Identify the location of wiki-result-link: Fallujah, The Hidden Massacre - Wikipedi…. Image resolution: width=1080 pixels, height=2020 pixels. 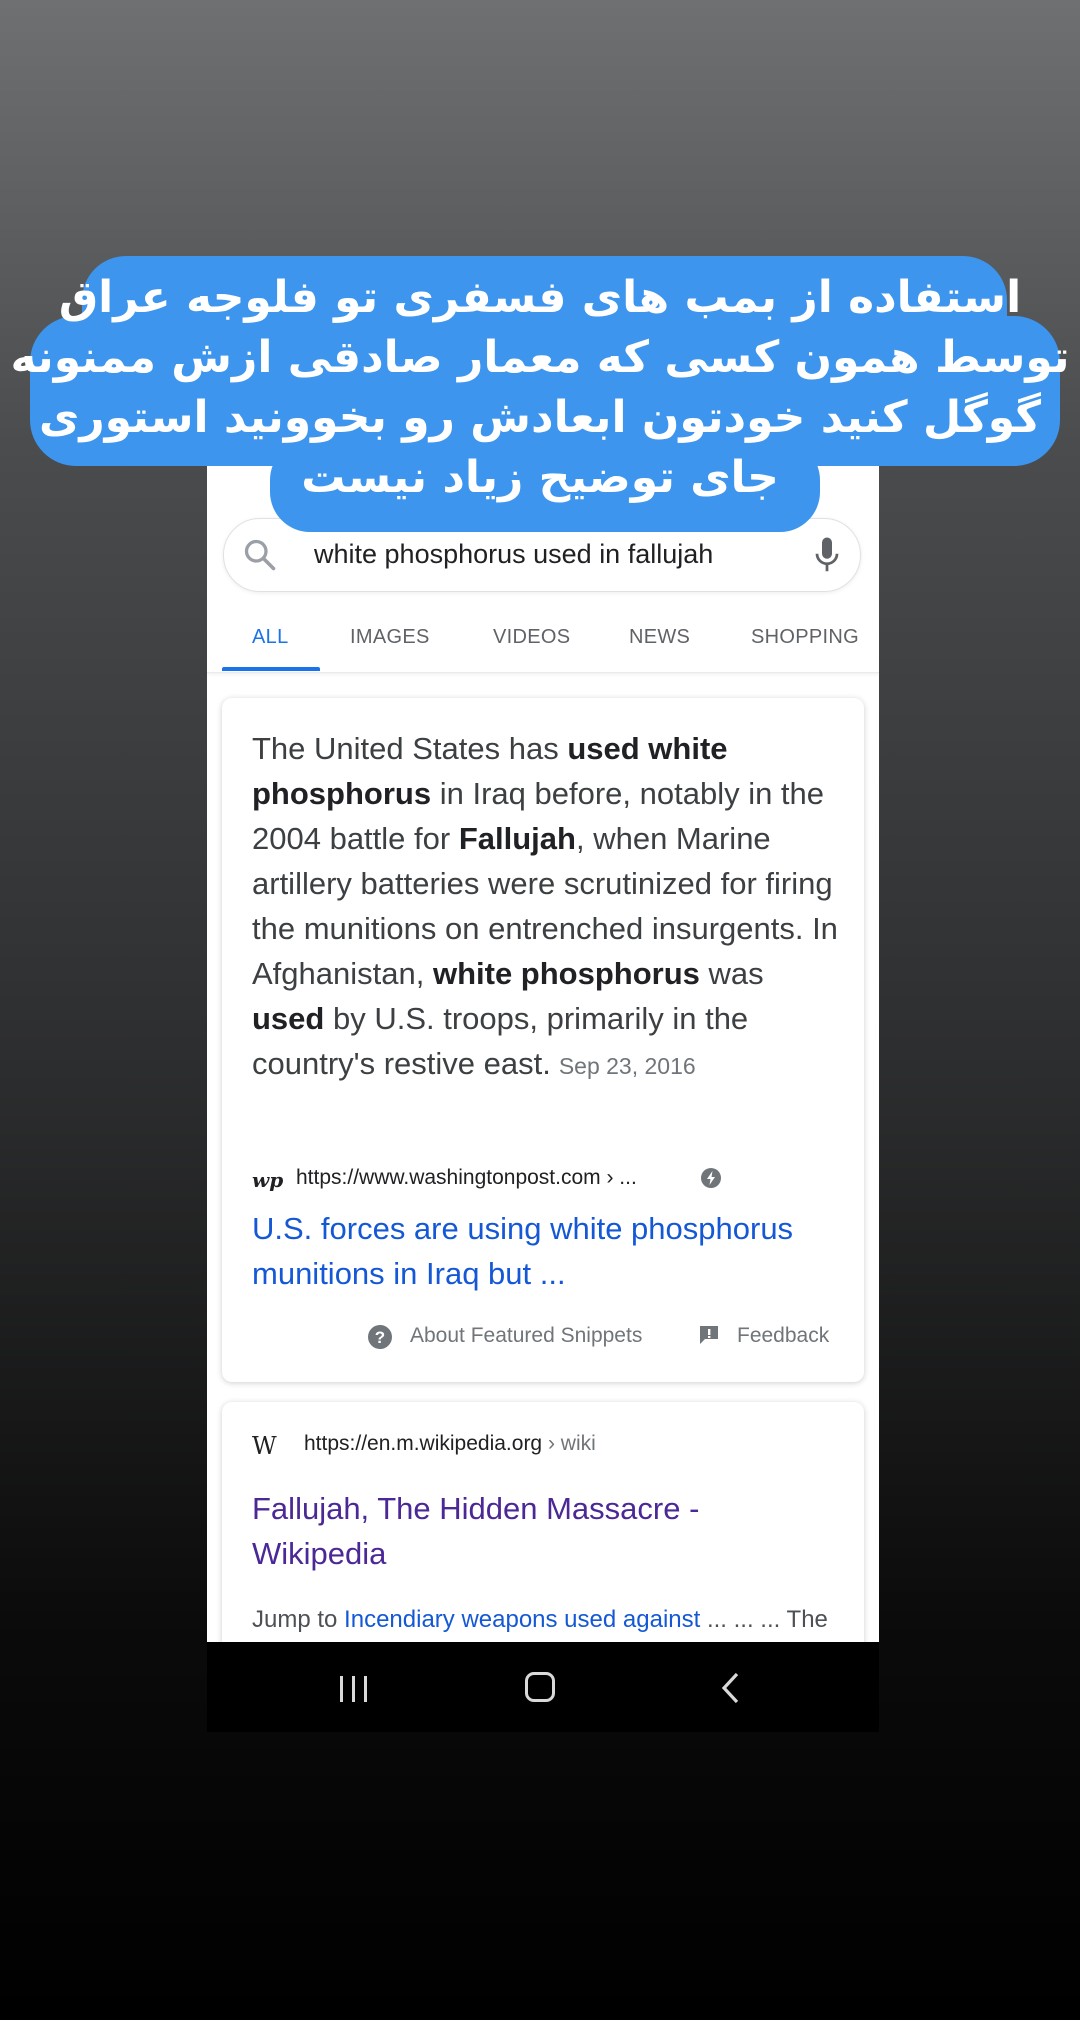
(547, 1531).